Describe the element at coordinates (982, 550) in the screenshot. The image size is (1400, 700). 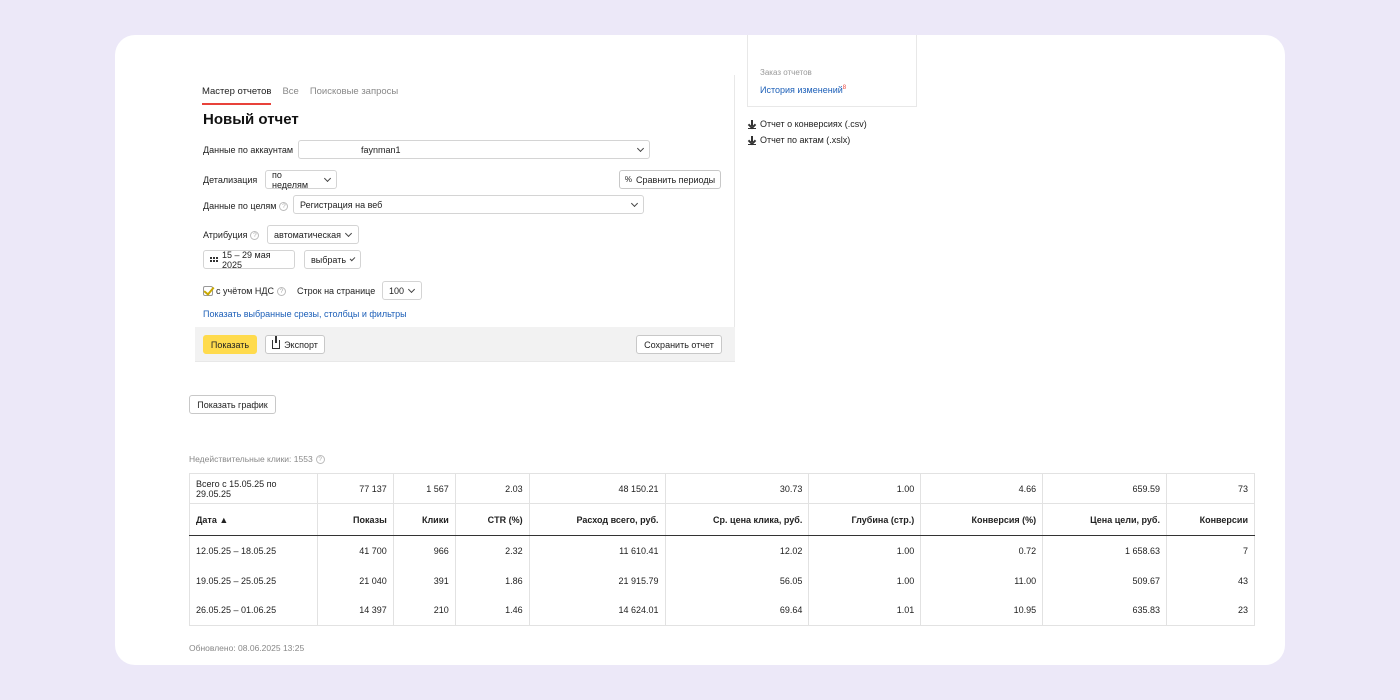
I see `table-cell: 0.72` at that location.